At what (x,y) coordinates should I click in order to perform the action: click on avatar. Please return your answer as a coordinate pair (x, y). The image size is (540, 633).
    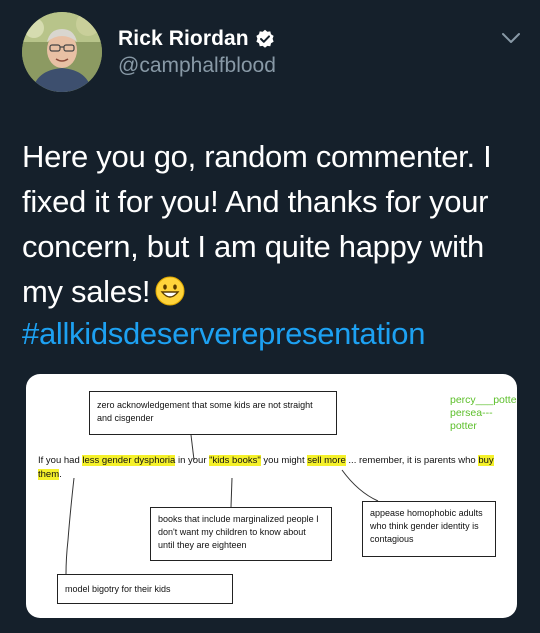
    Looking at the image, I should click on (62, 52).